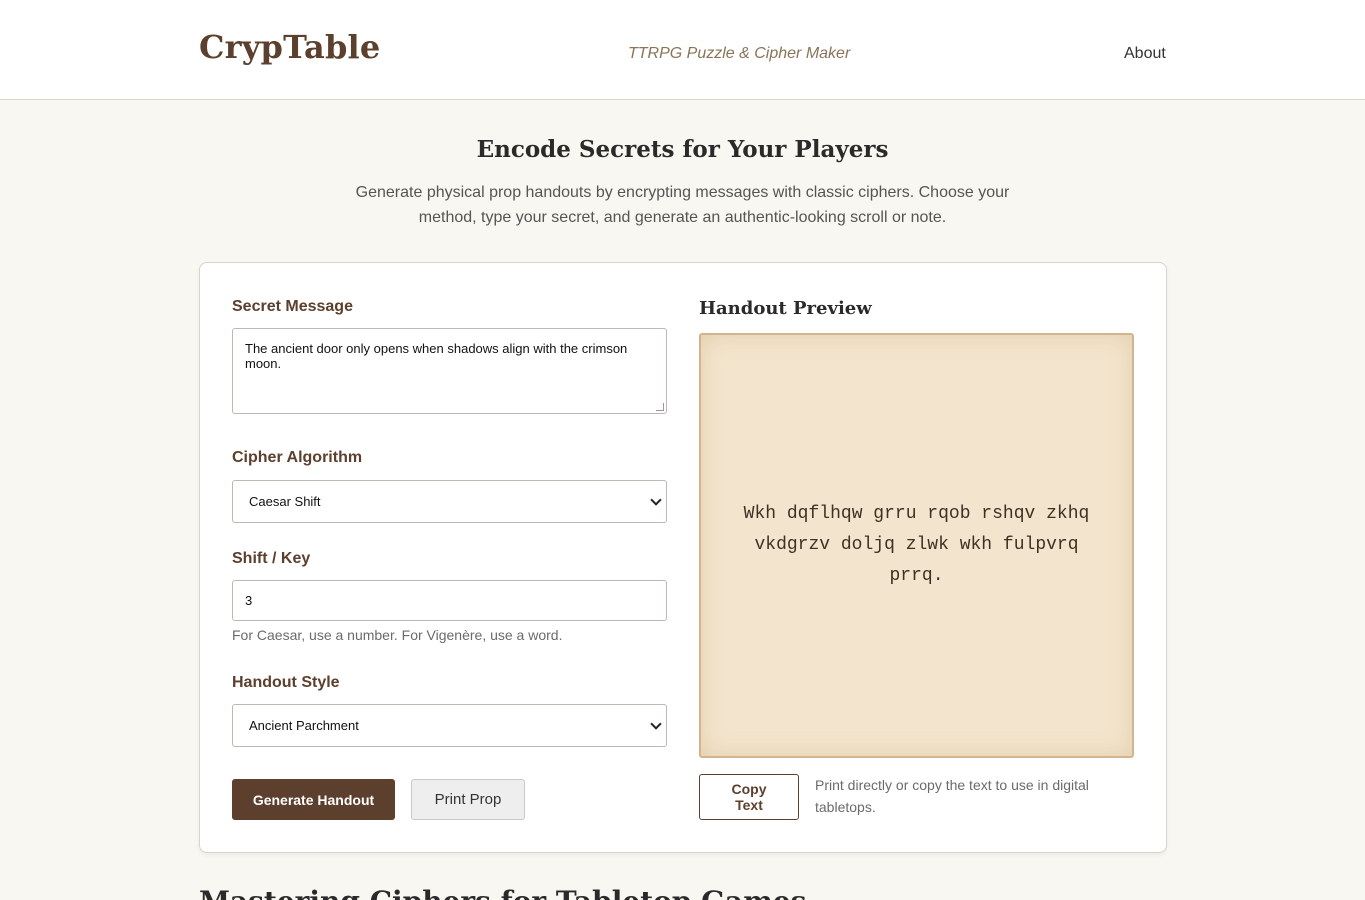 This screenshot has width=1365, height=900. I want to click on handout-style-label: Handout Style, so click(286, 682).